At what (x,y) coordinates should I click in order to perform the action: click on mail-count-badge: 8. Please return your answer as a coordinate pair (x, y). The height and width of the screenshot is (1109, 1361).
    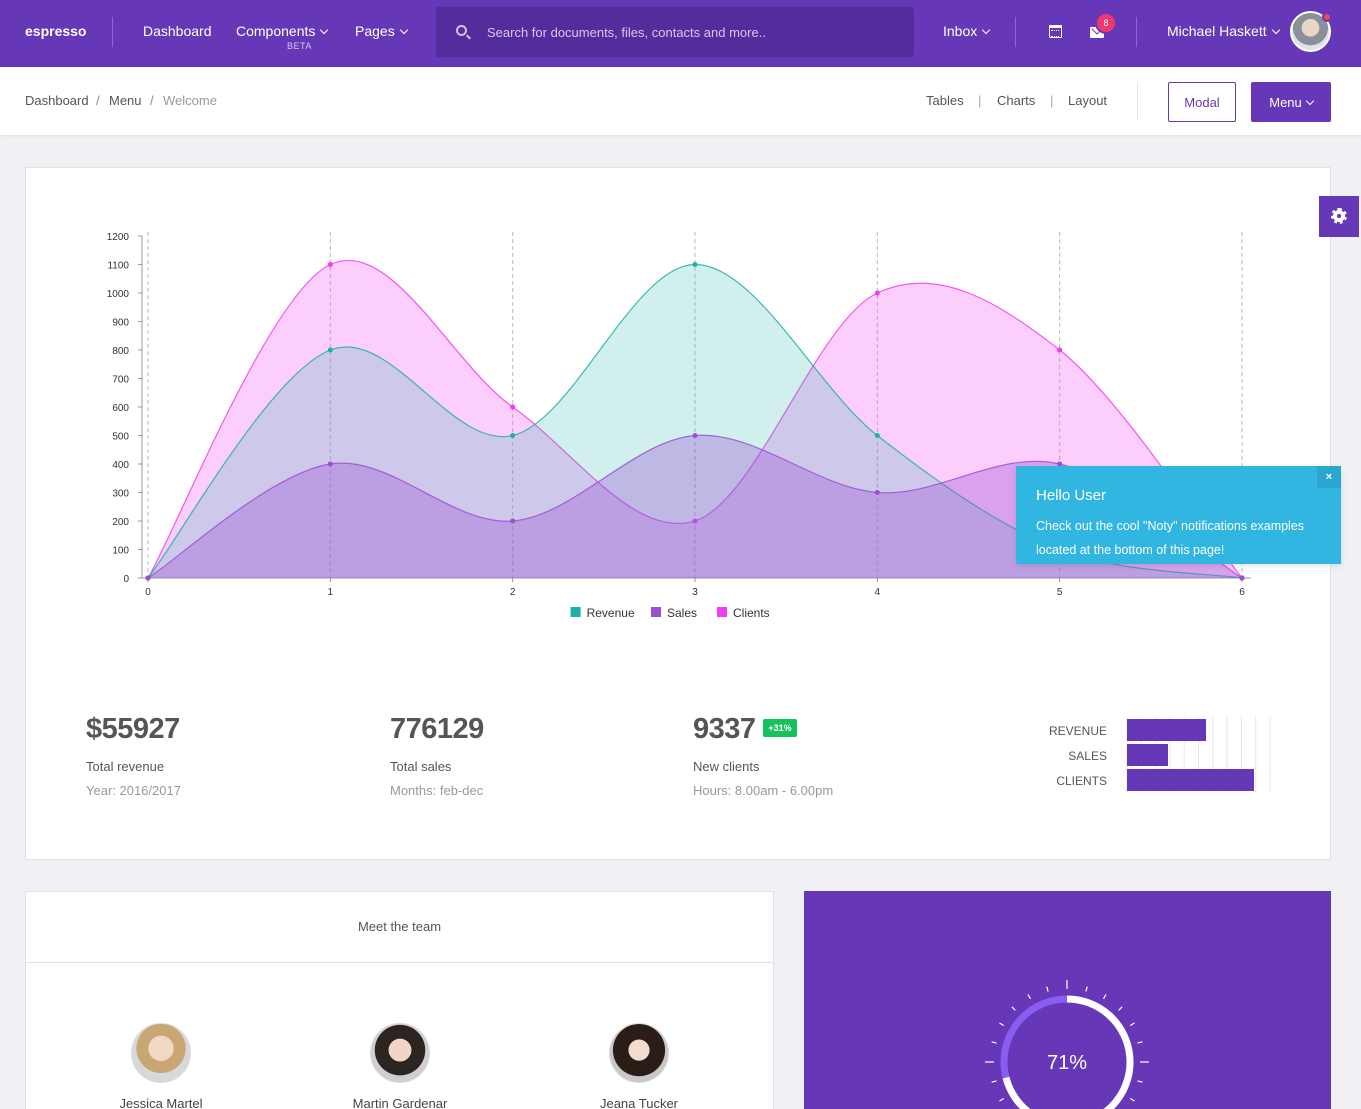
    Looking at the image, I should click on (1106, 23).